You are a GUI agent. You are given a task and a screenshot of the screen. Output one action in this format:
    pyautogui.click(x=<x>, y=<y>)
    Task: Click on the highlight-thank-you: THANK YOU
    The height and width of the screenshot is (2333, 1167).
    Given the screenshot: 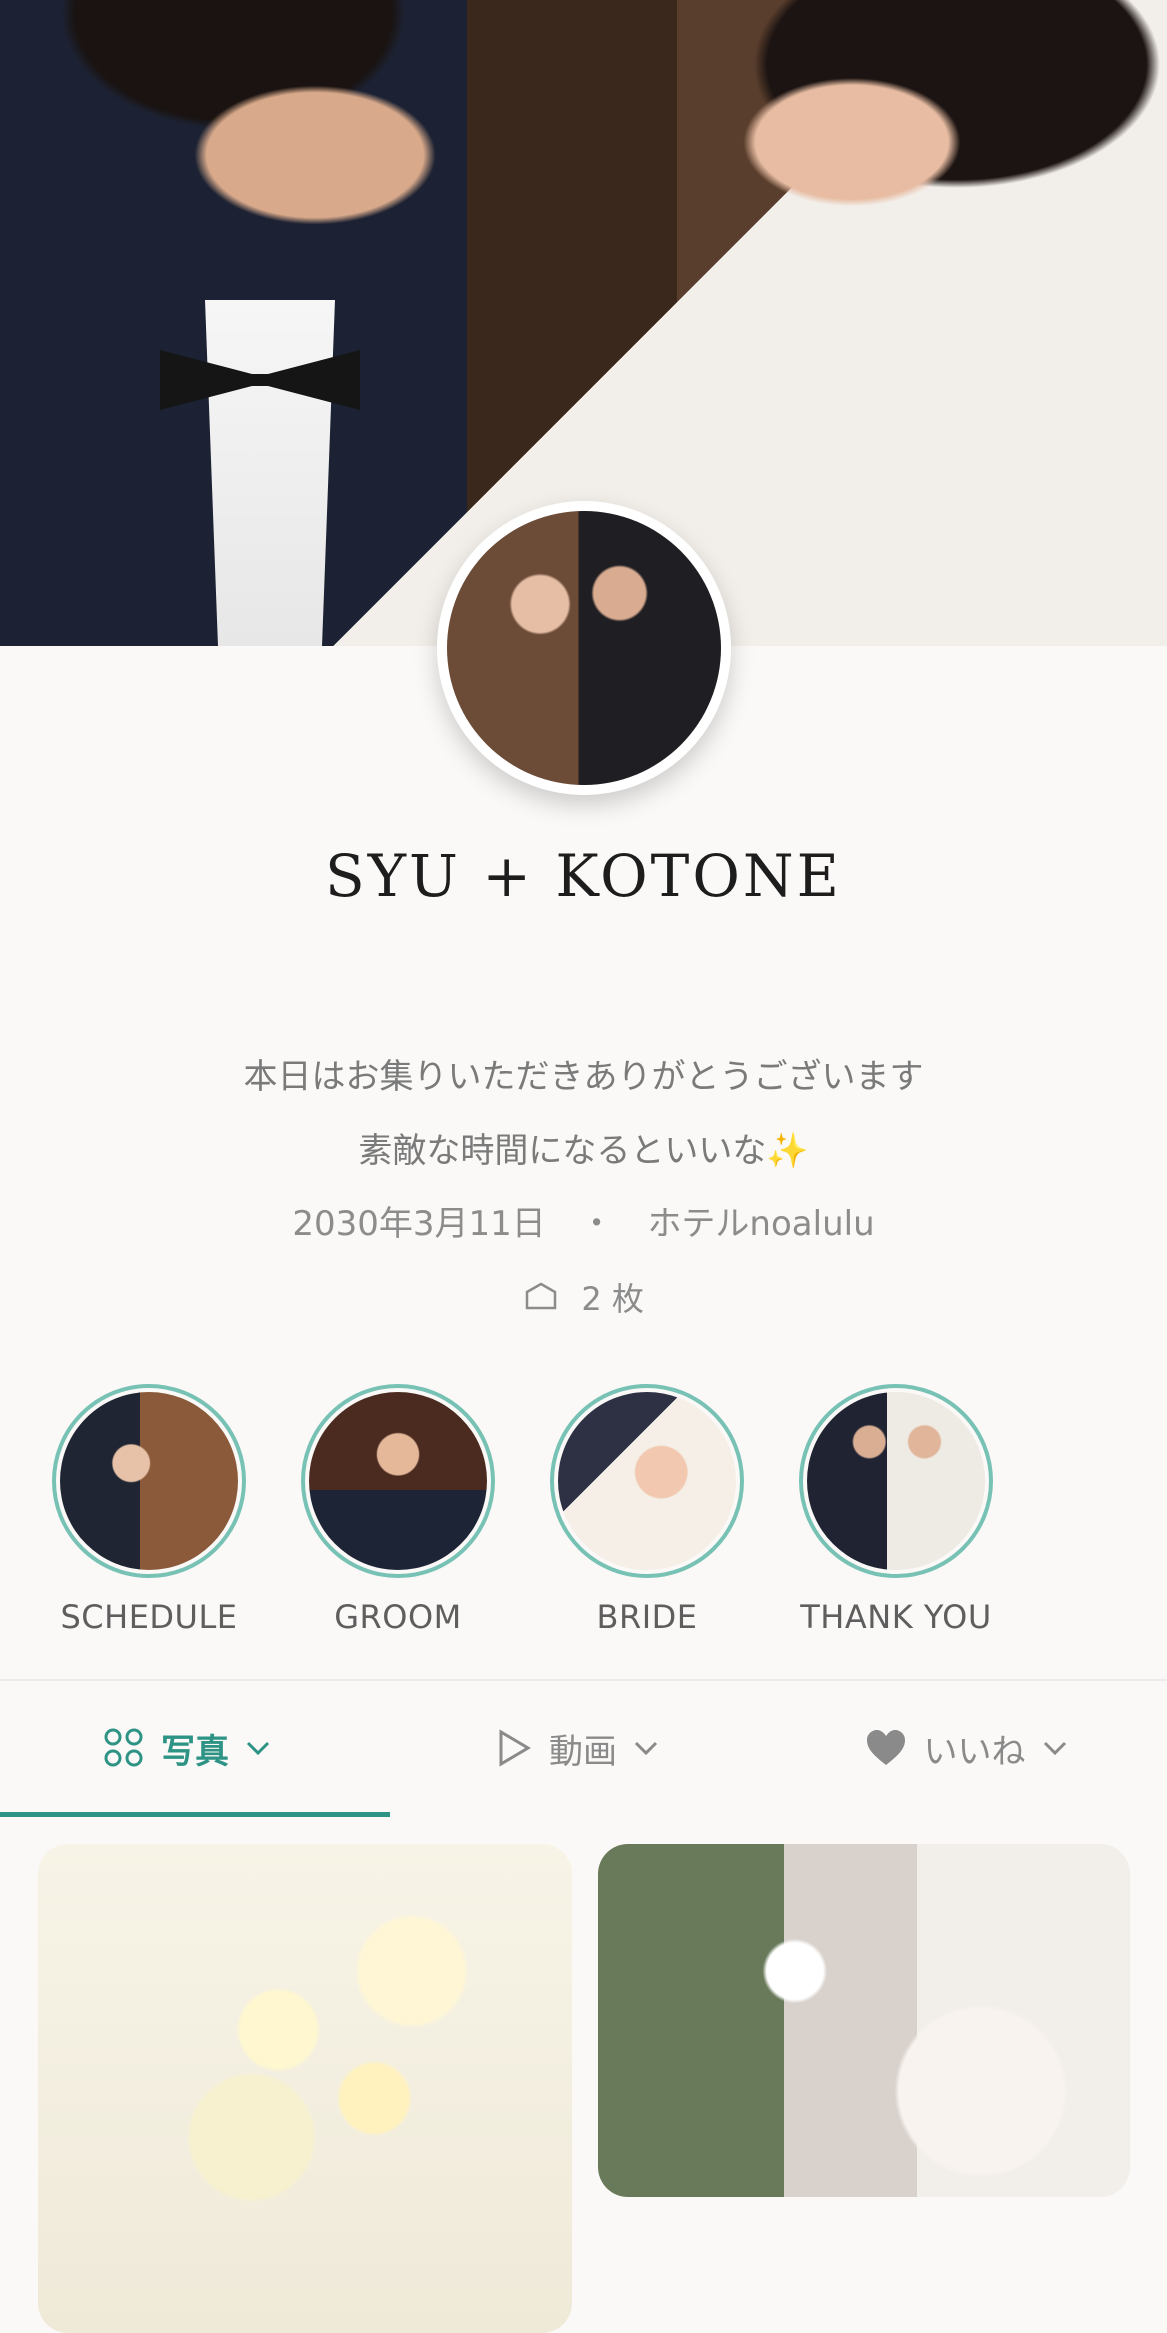 What is the action you would take?
    pyautogui.click(x=896, y=1510)
    